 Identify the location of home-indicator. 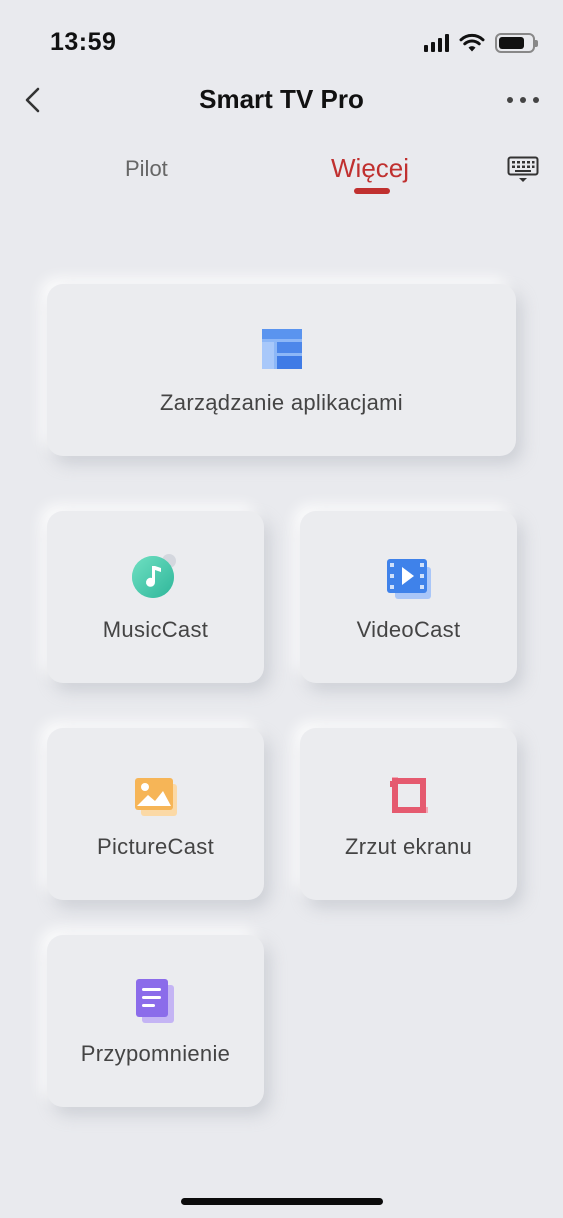
(282, 1201).